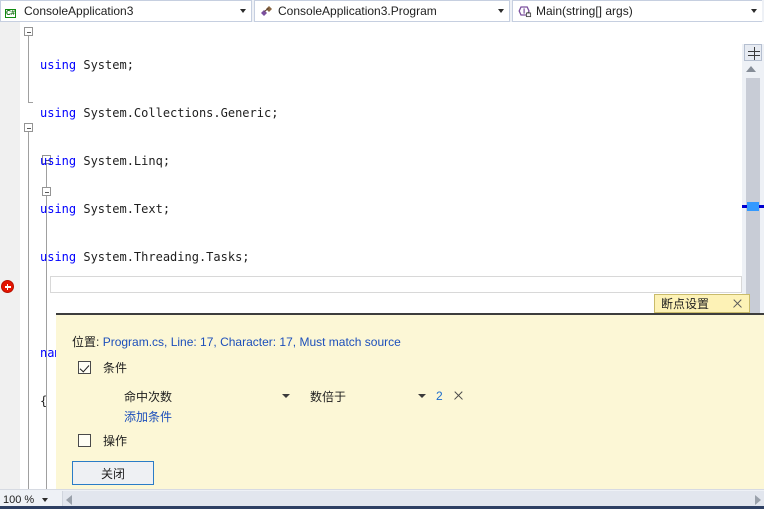  I want to click on member-dropdown: Main(string[] args), so click(637, 11).